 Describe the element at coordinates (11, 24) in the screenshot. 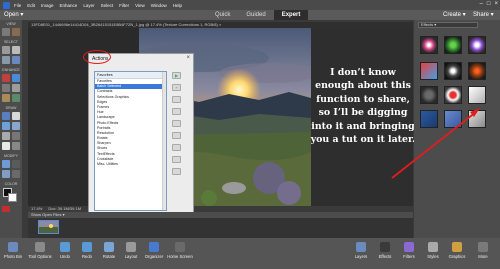

I see `tools-section-view: VIEW` at that location.